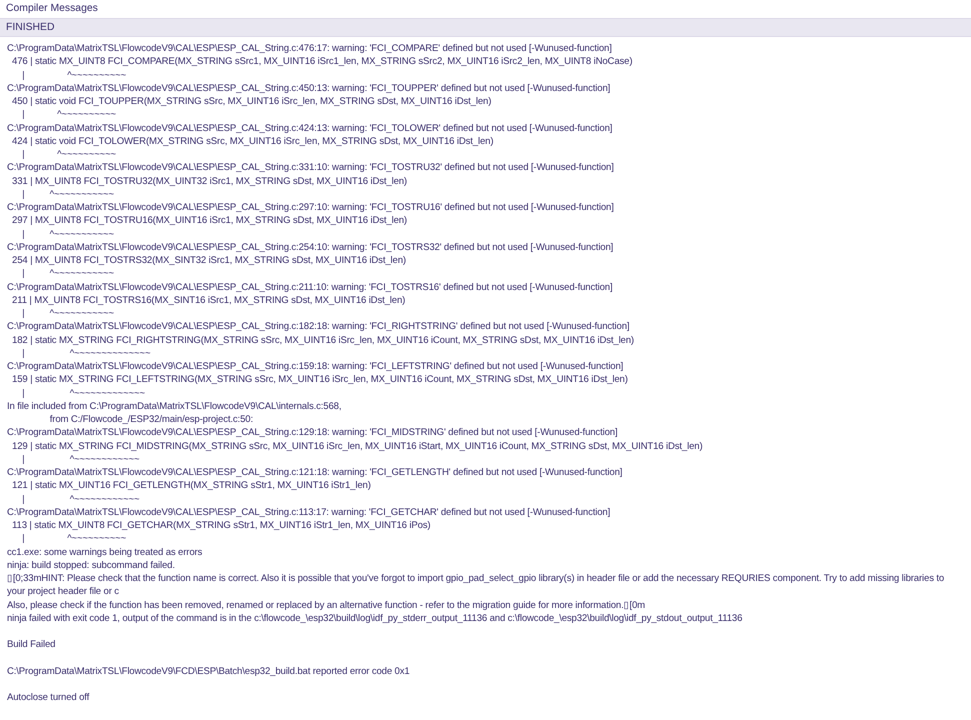 The width and height of the screenshot is (971, 720). Describe the element at coordinates (150, 419) in the screenshot. I see `log-line: from C:/Flowcode_/ESP32/main/esp-project.c:50:` at that location.